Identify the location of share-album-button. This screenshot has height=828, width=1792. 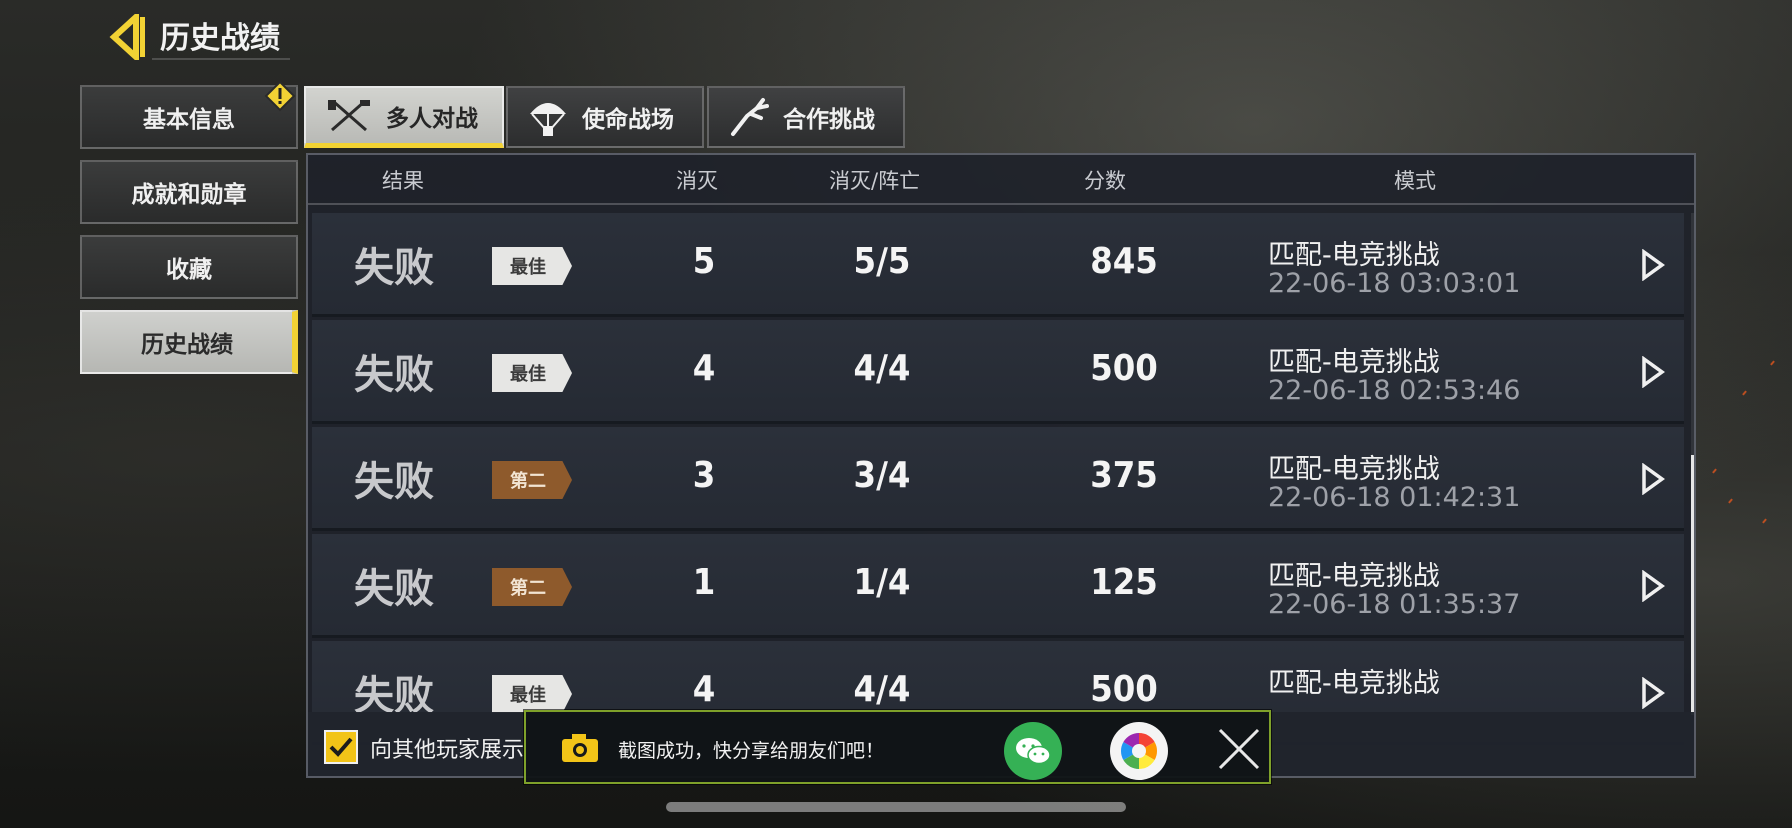
(1139, 751).